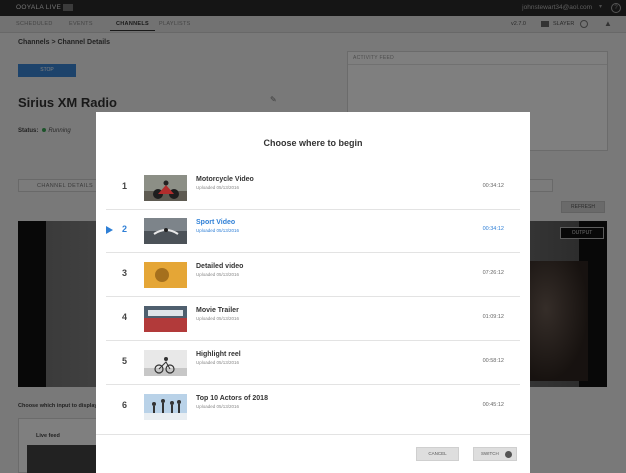  Describe the element at coordinates (493, 273) in the screenshot. I see `video-duration: 07:26:12` at that location.